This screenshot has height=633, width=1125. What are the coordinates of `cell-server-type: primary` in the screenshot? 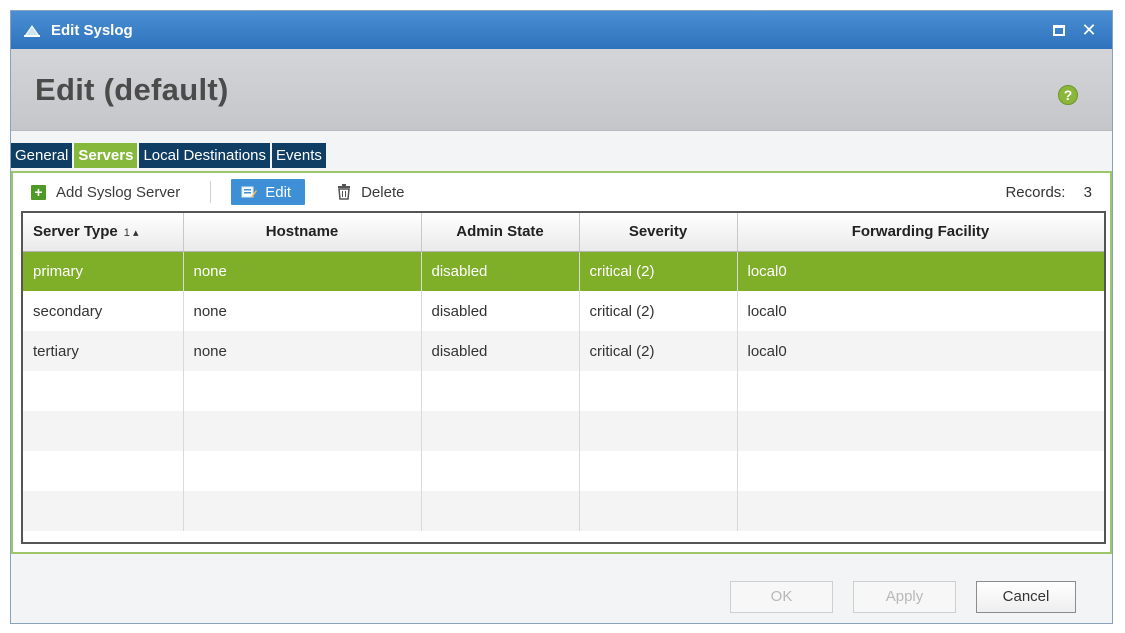 It's located at (103, 271).